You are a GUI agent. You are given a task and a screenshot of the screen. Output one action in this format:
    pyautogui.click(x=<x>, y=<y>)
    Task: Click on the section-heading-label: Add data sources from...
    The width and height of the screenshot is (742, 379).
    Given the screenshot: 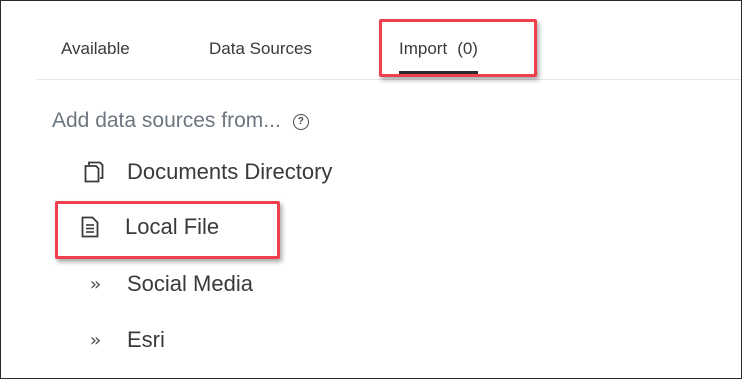 What is the action you would take?
    pyautogui.click(x=166, y=120)
    